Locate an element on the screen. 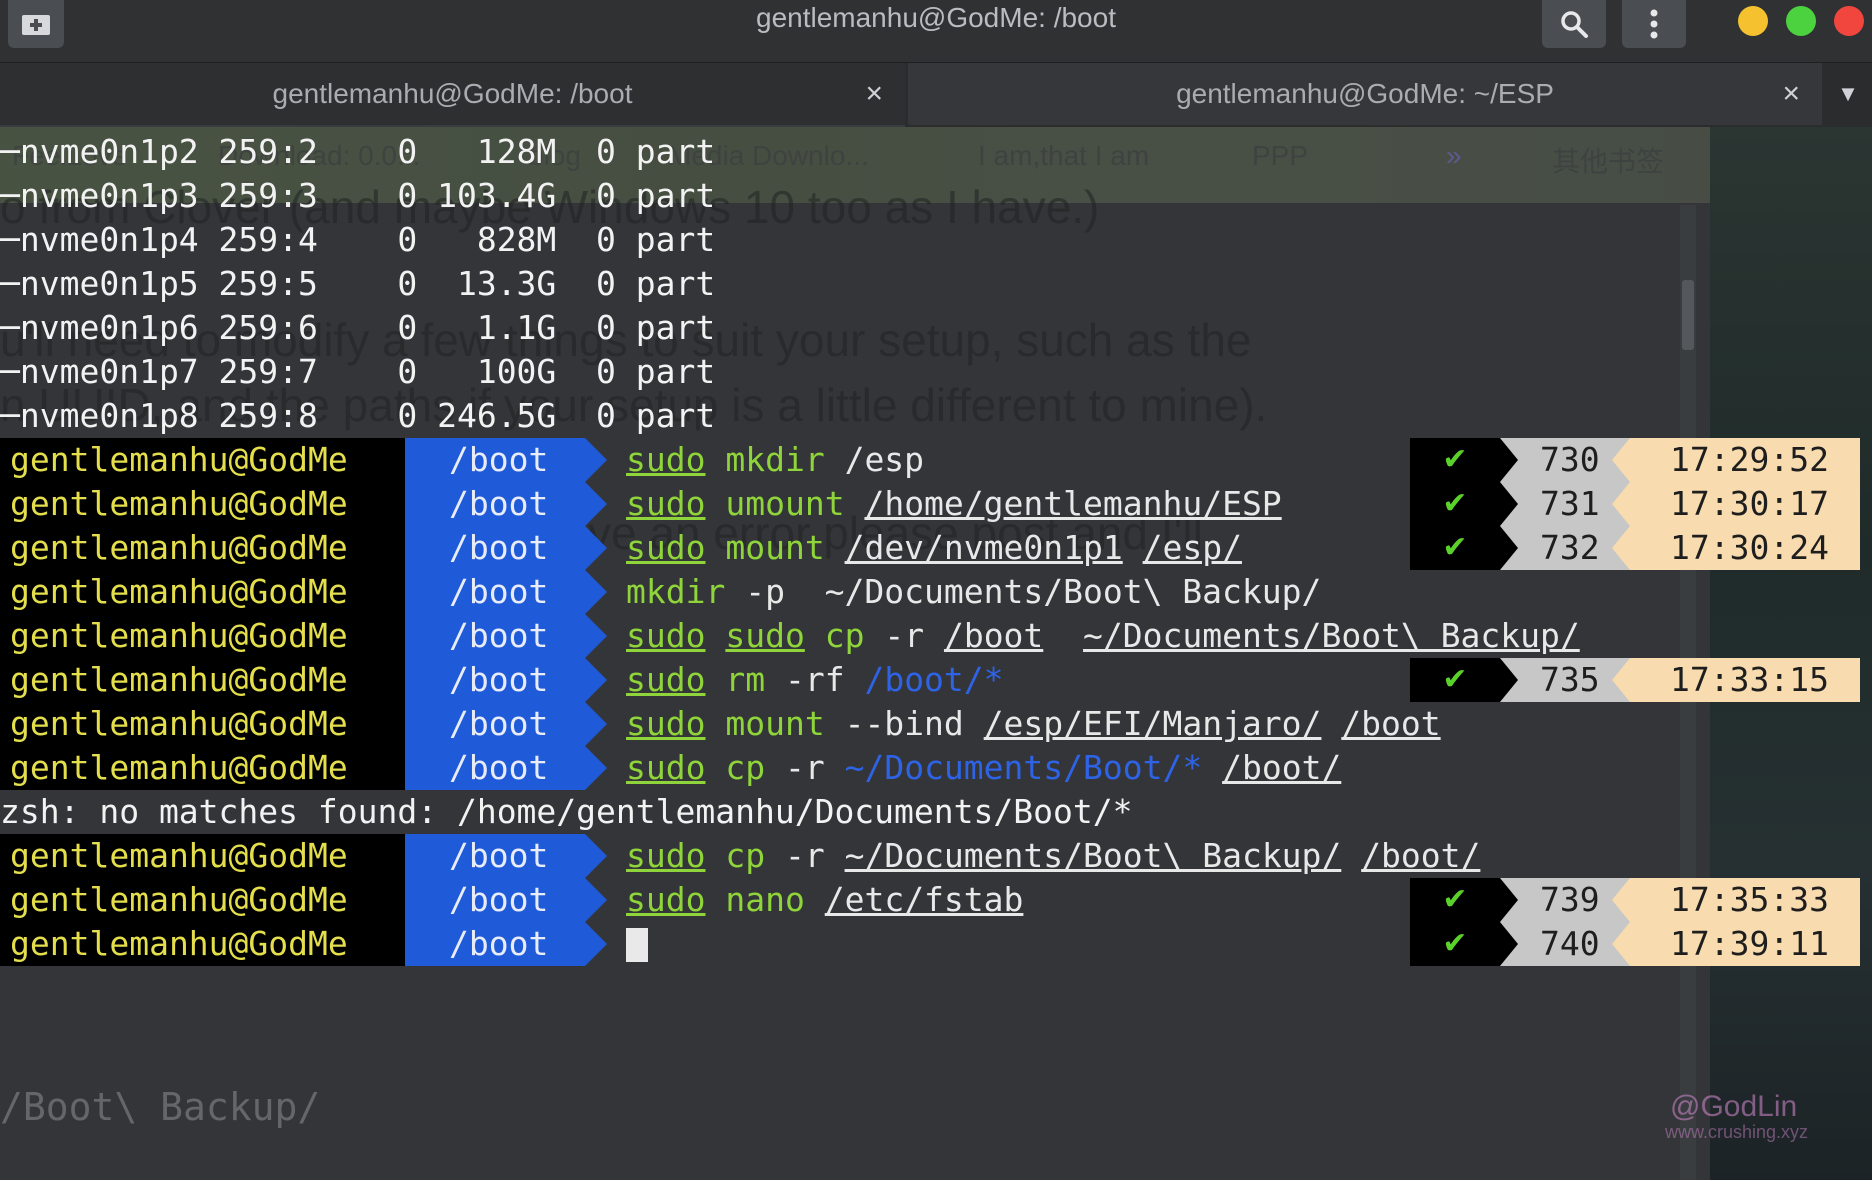 The image size is (1872, 1180). history-number: 731 is located at coordinates (1565, 504).